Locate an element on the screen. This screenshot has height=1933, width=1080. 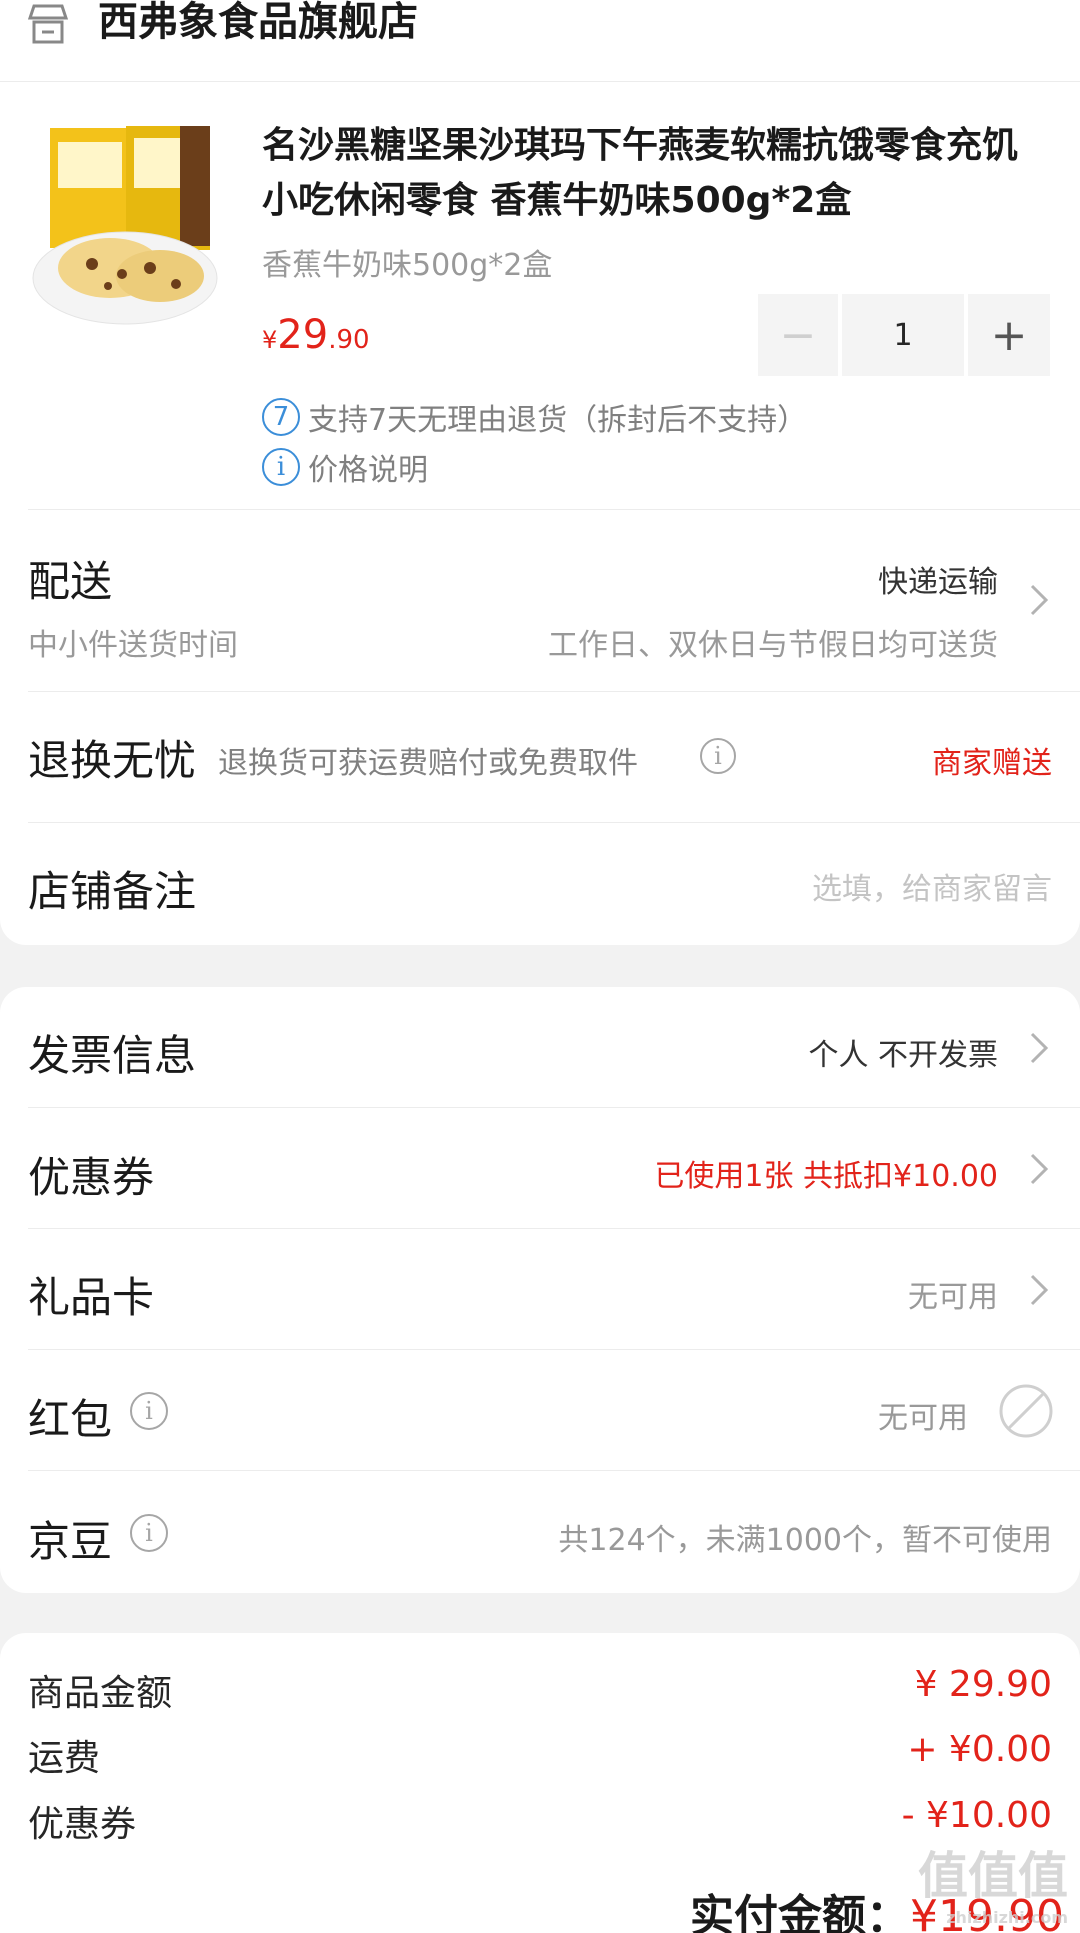
total-label: 实付金额： is located at coordinates (800, 1912).